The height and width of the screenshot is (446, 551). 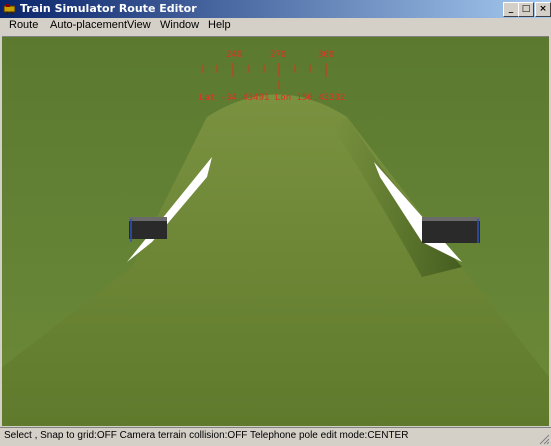 What do you see at coordinates (272, 98) in the screenshot?
I see `coordinates-readout: Lat -34.43491 Lon 150.43332` at bounding box center [272, 98].